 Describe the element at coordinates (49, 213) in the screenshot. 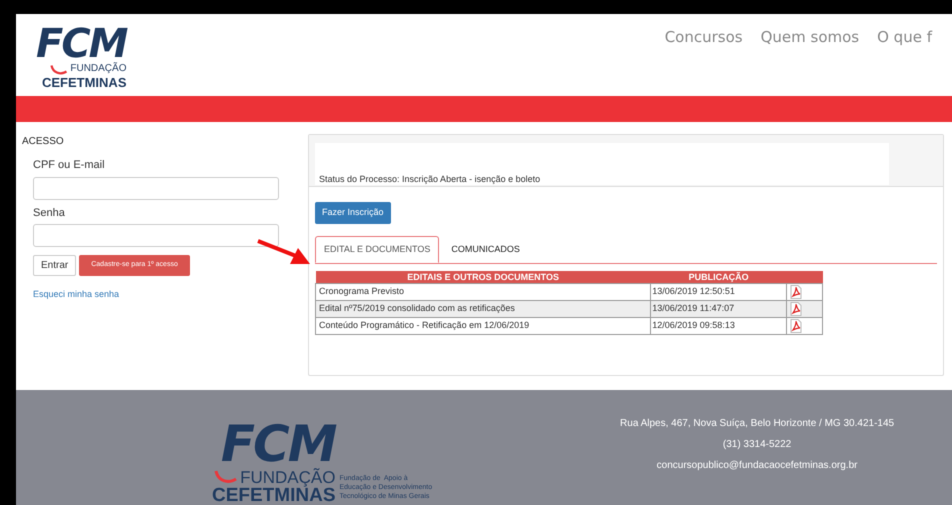

I see `field-label: Senha` at that location.